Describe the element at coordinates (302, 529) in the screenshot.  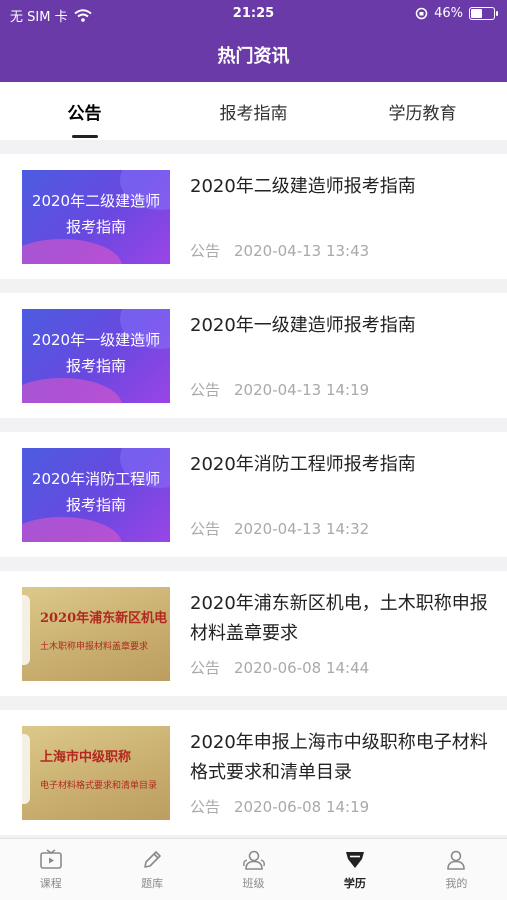
I see `article-date: 2020-04-13 14:32` at that location.